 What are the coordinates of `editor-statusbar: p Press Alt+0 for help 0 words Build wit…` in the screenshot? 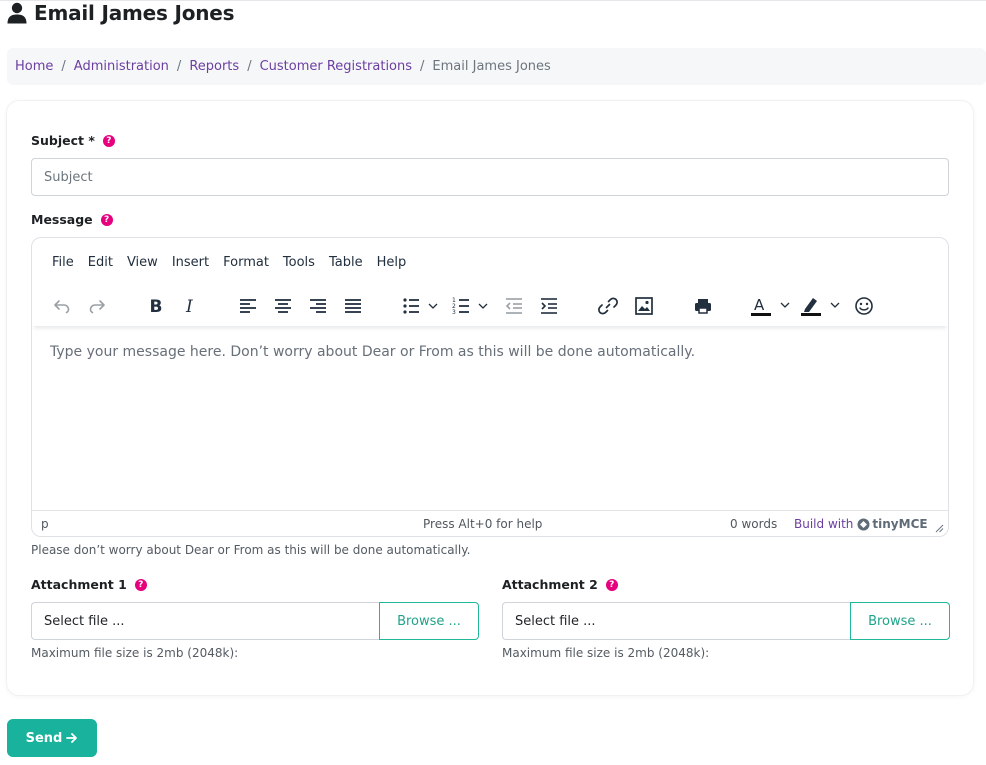 It's located at (490, 523).